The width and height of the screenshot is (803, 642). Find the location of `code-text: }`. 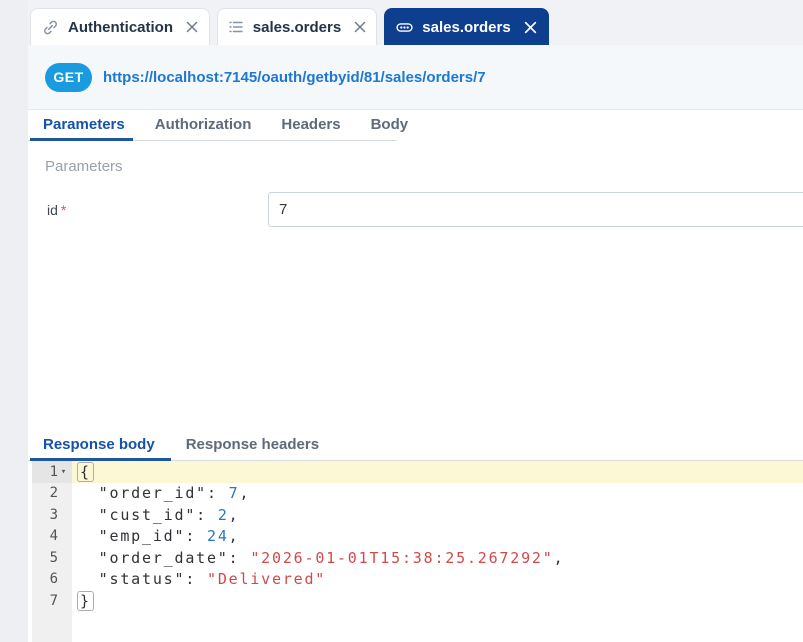

code-text: } is located at coordinates (437, 601).